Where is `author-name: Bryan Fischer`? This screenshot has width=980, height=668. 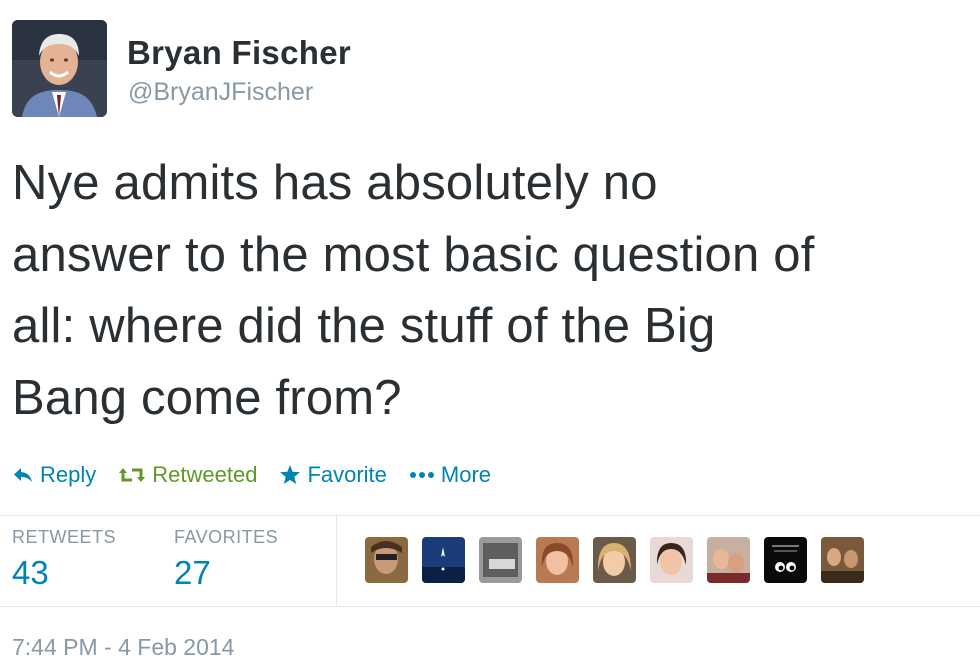
author-name: Bryan Fischer is located at coordinates (239, 53).